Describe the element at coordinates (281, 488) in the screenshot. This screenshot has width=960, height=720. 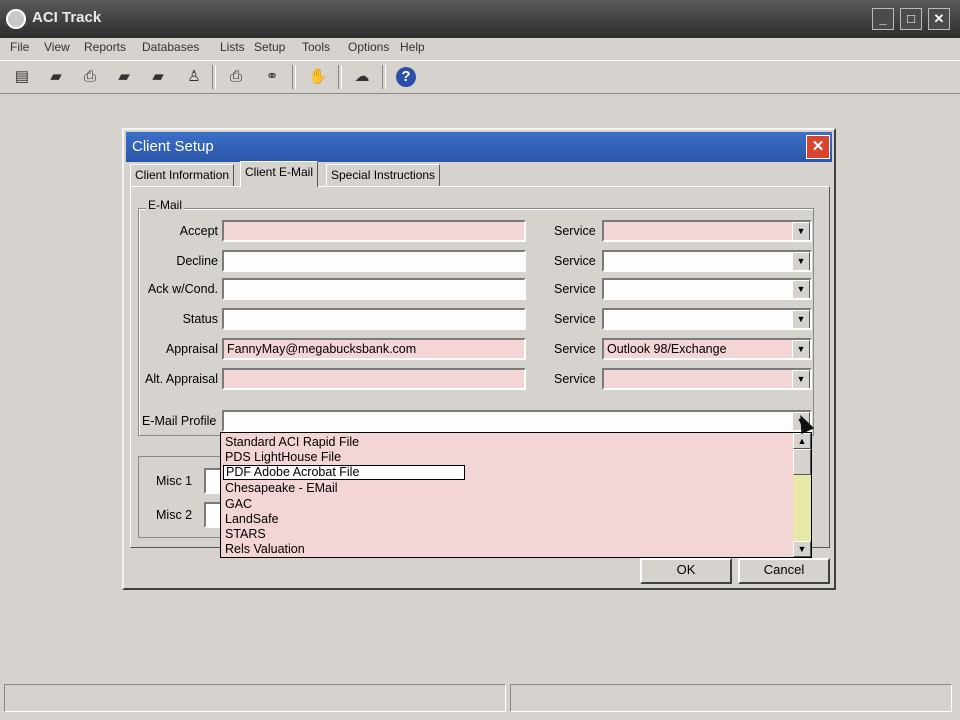
I see `dropdown-option: Chesapeake - EMail` at that location.